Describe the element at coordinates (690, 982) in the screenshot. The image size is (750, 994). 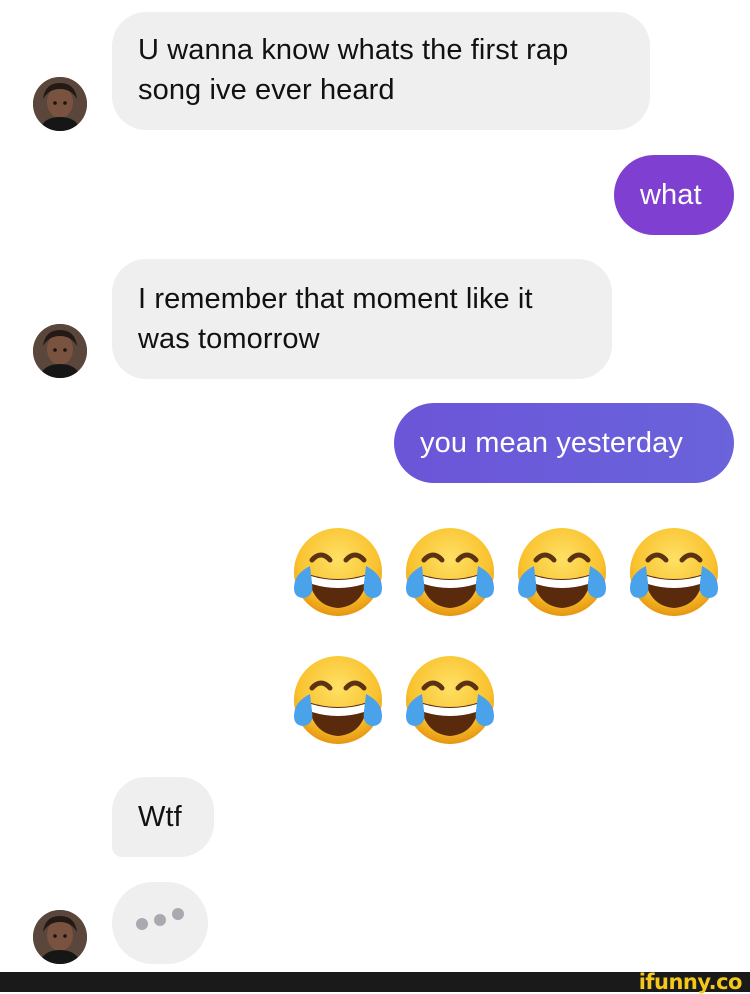
I see `ifunny-watermark: ifunny.co` at that location.